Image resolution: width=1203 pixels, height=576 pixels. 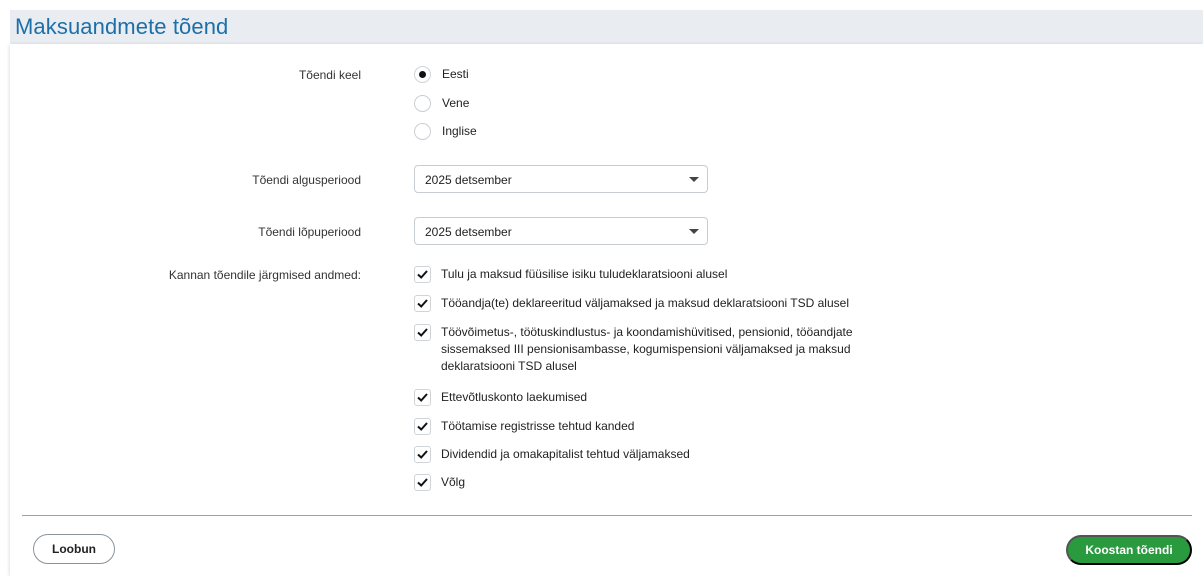 I want to click on radio-option-inglise: Inglise, so click(x=445, y=131).